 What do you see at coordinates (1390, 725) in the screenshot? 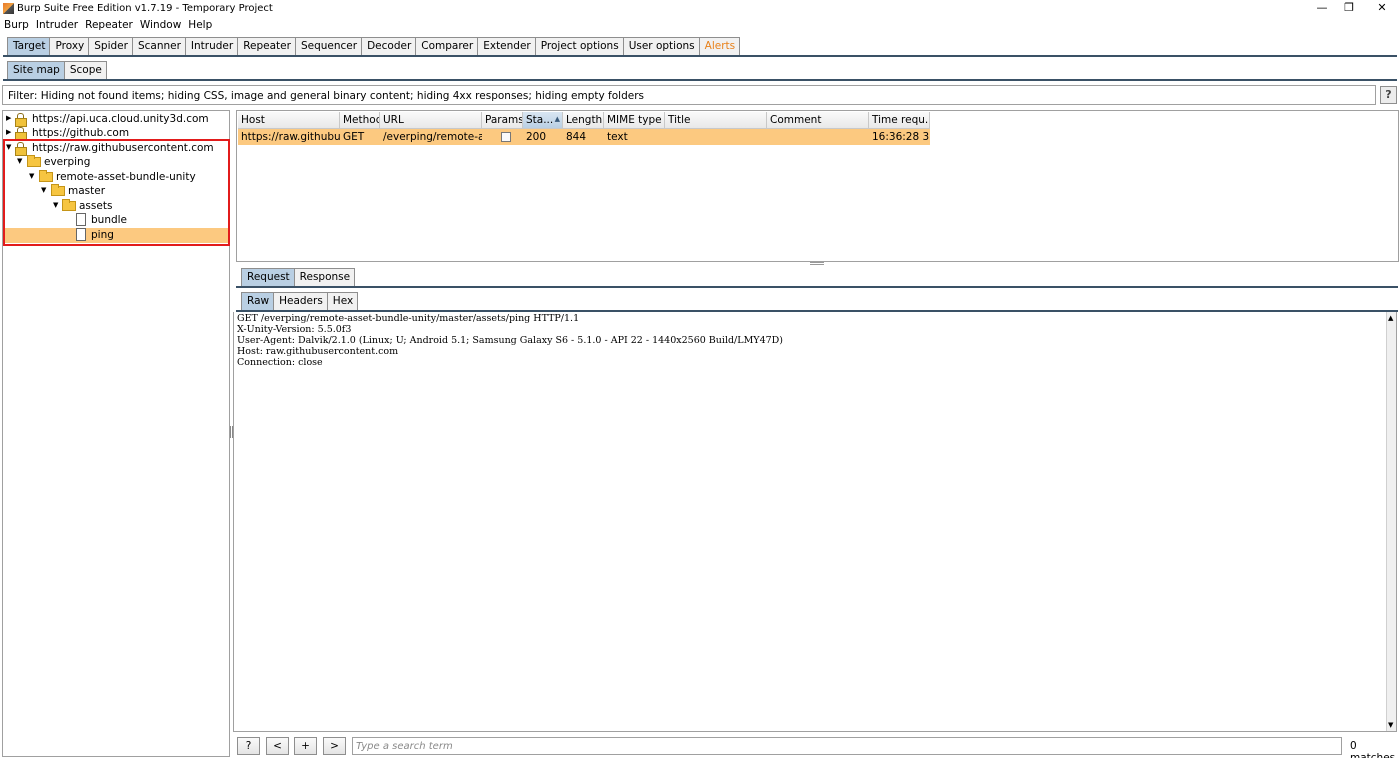
I see `scroll-down-icon: ▼` at bounding box center [1390, 725].